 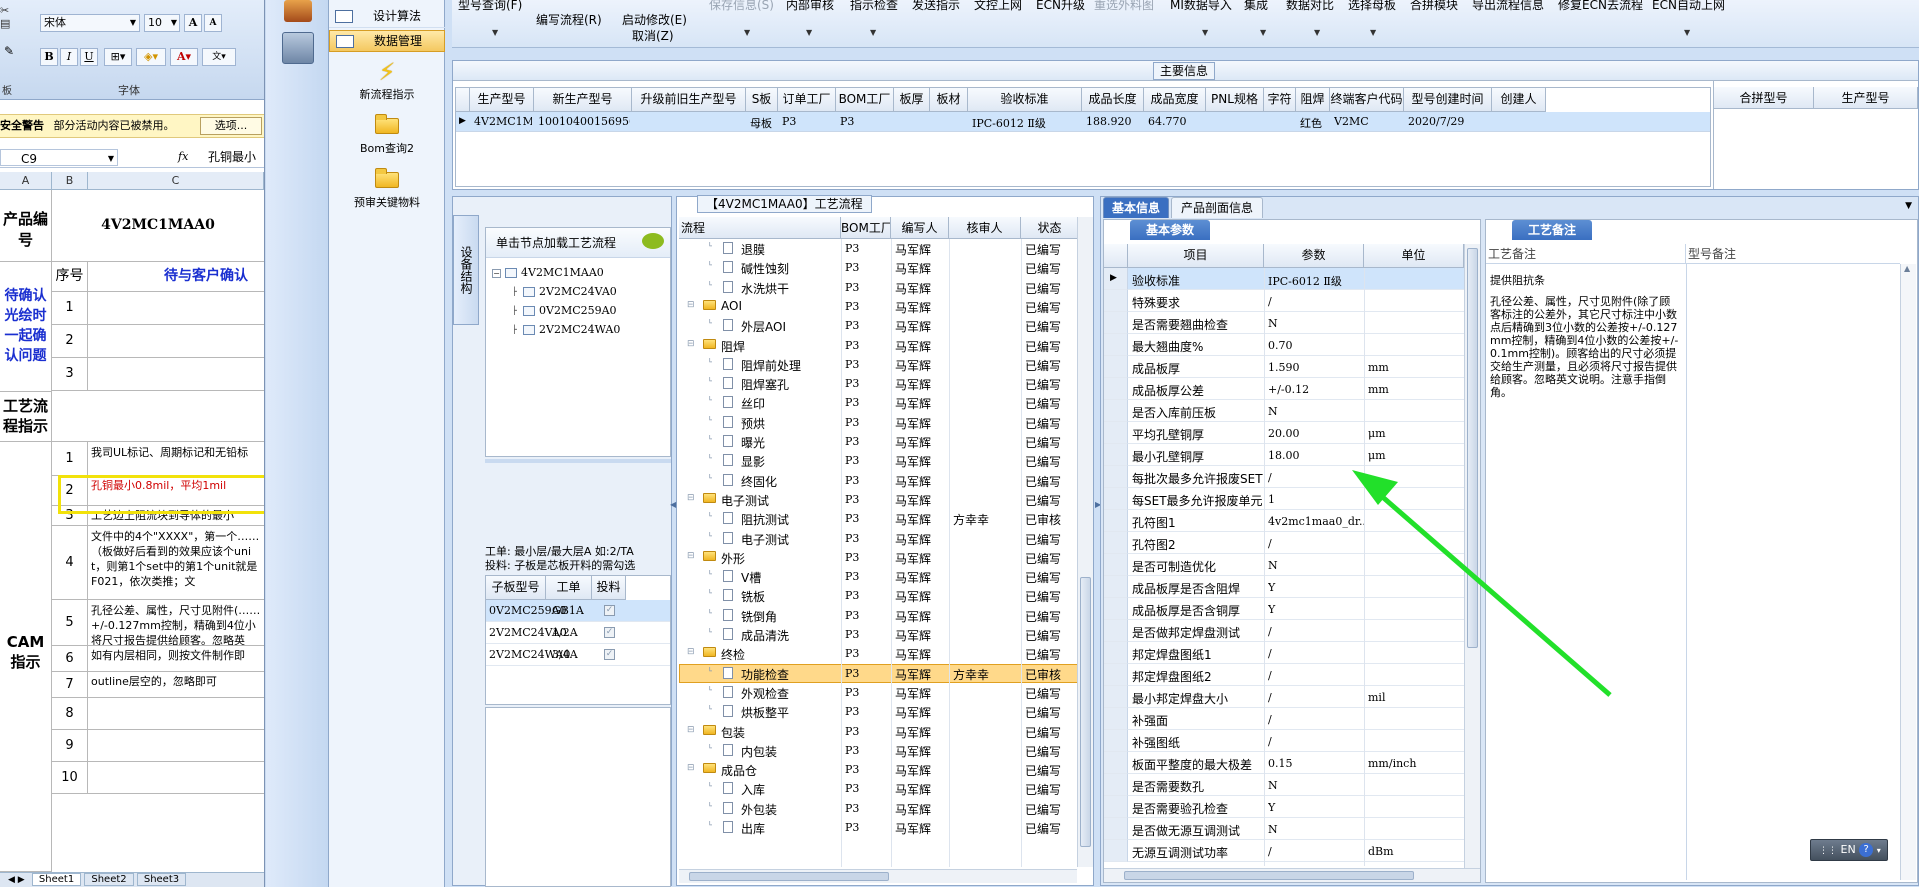 What do you see at coordinates (514, 330) in the screenshot?
I see `tree-line-icon: ├` at bounding box center [514, 330].